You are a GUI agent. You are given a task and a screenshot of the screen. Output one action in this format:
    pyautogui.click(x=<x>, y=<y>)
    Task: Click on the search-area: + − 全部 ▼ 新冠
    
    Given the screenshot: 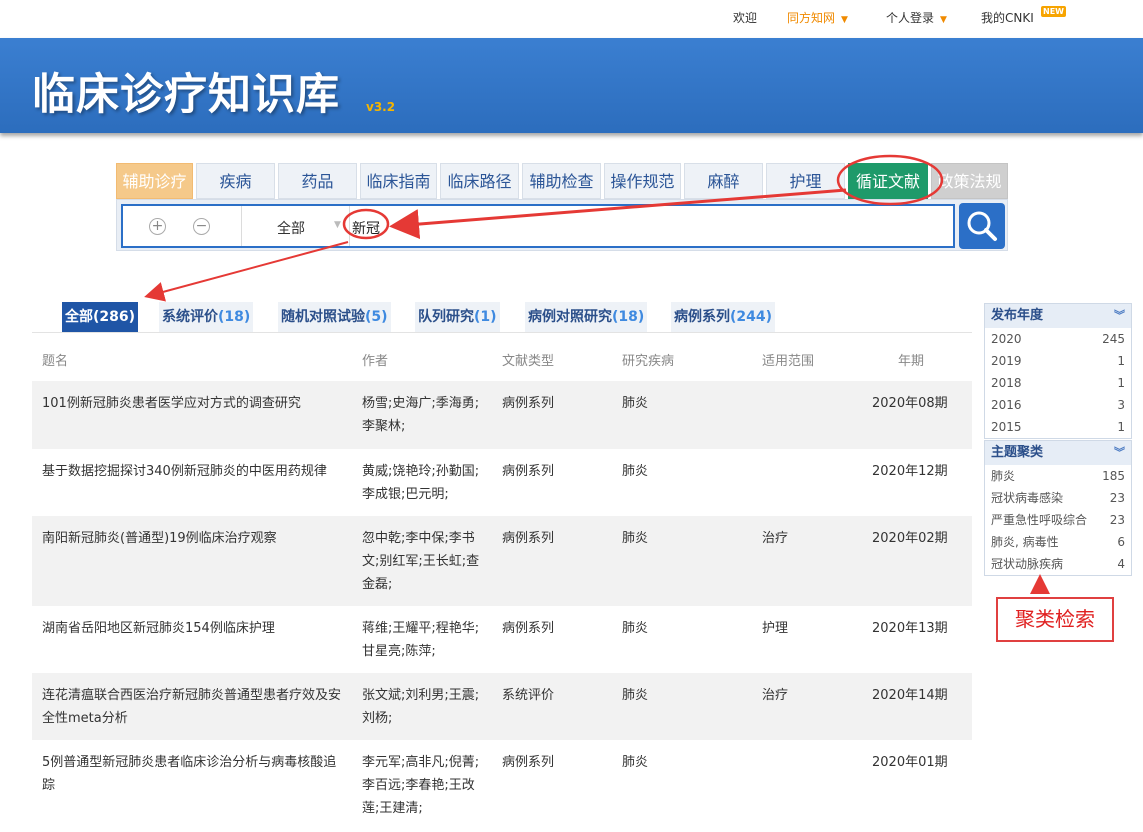 What is the action you would take?
    pyautogui.click(x=562, y=225)
    